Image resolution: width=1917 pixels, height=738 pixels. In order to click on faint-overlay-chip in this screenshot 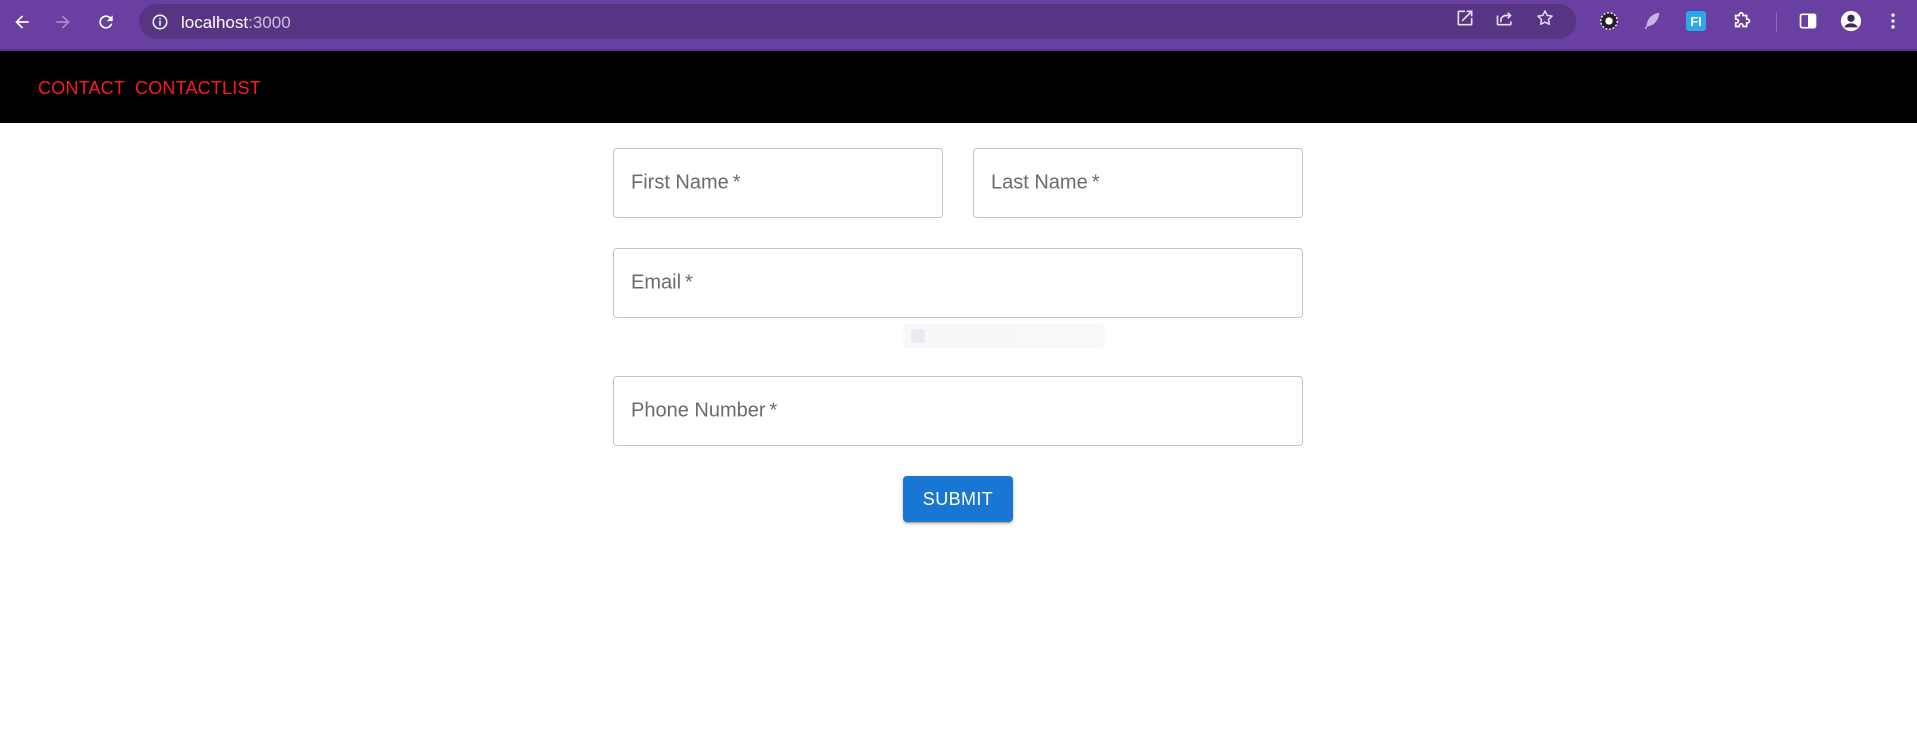, I will do `click(1004, 336)`.